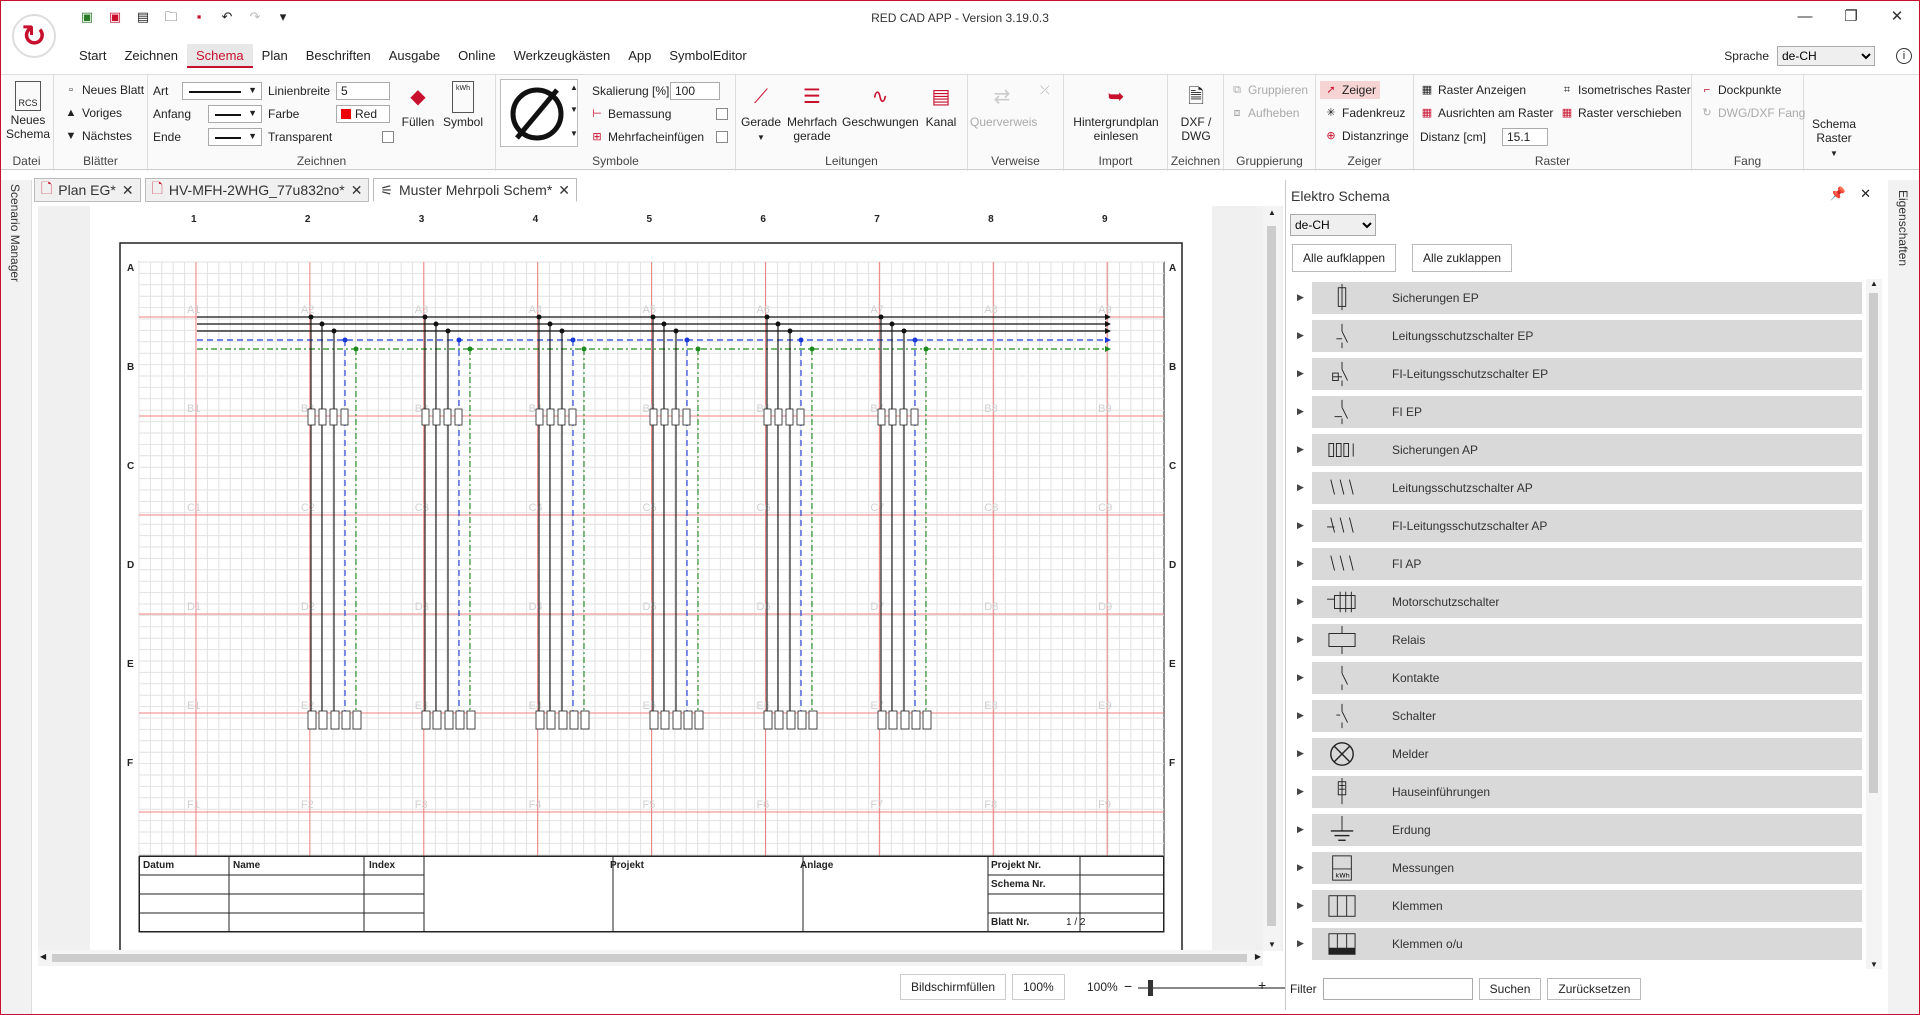 Image resolution: width=1920 pixels, height=1015 pixels. What do you see at coordinates (1851, 17) in the screenshot?
I see `restore-icon: ❐` at bounding box center [1851, 17].